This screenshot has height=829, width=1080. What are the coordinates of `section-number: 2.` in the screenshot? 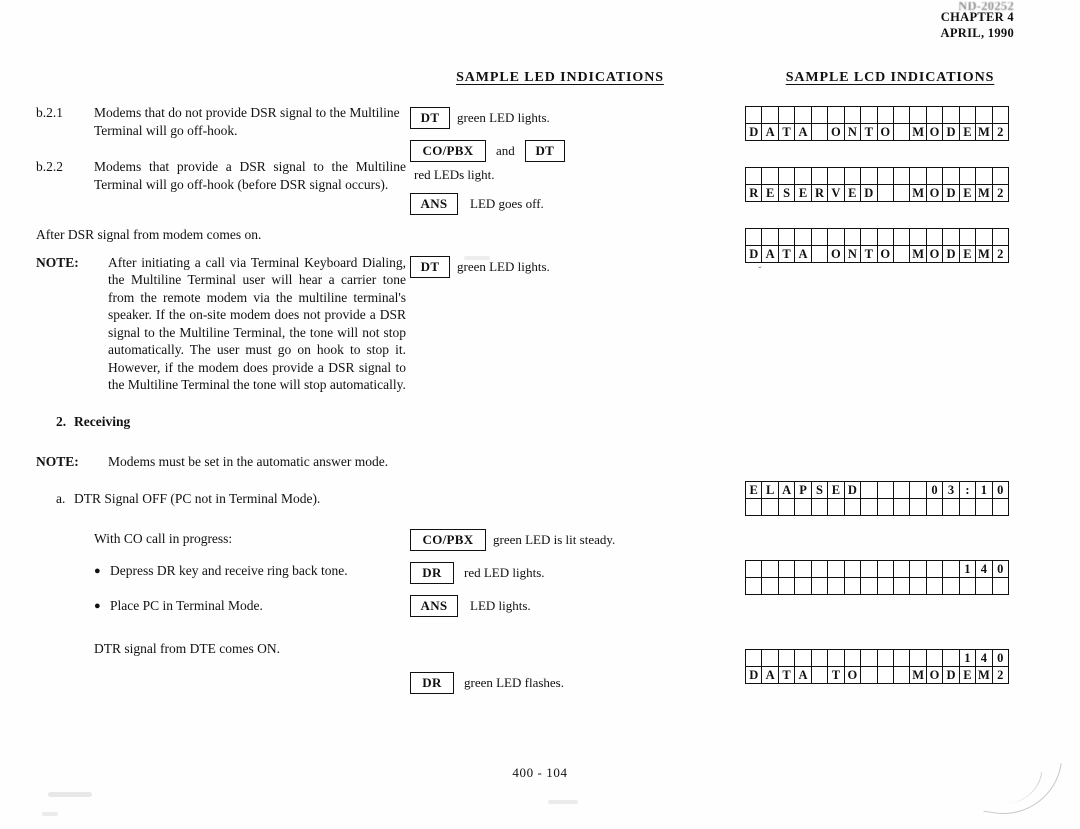 It's located at (61, 421).